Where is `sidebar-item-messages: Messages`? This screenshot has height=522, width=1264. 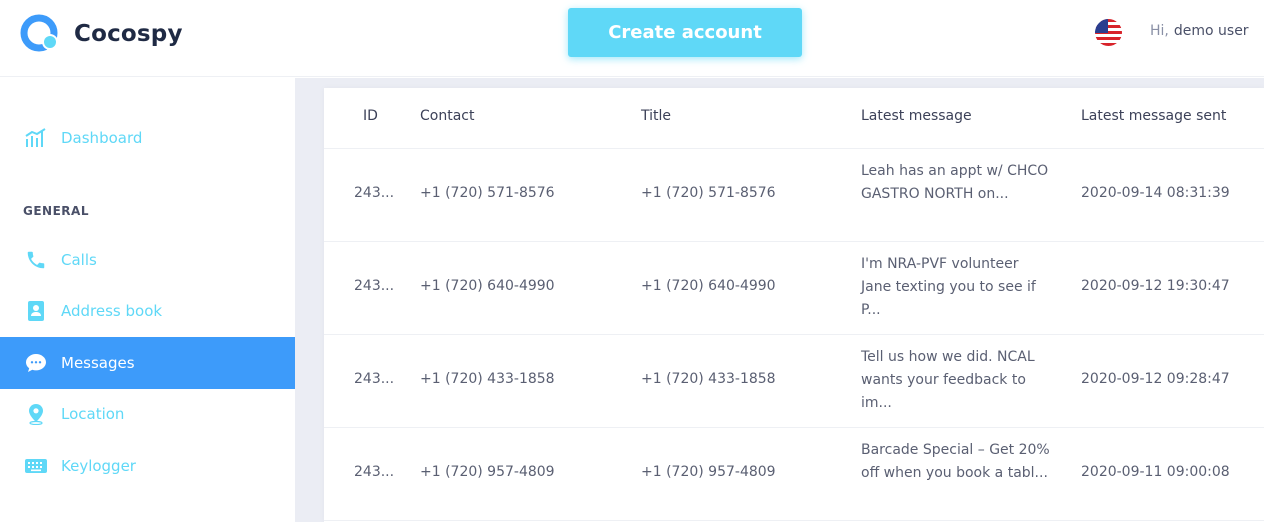 sidebar-item-messages: Messages is located at coordinates (147, 363).